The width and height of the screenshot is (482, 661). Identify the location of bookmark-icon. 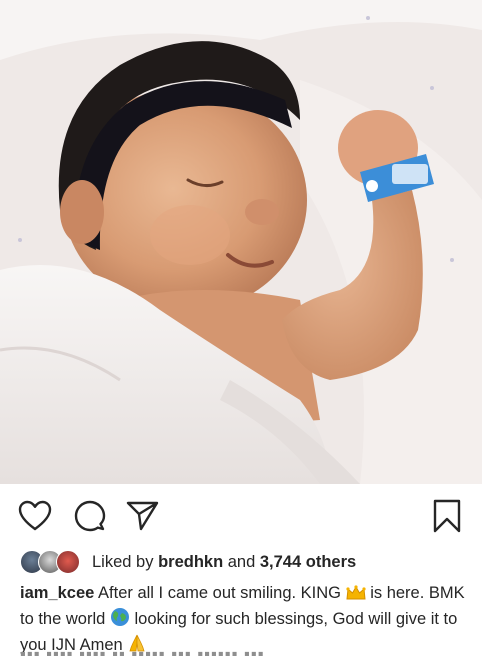
(447, 516).